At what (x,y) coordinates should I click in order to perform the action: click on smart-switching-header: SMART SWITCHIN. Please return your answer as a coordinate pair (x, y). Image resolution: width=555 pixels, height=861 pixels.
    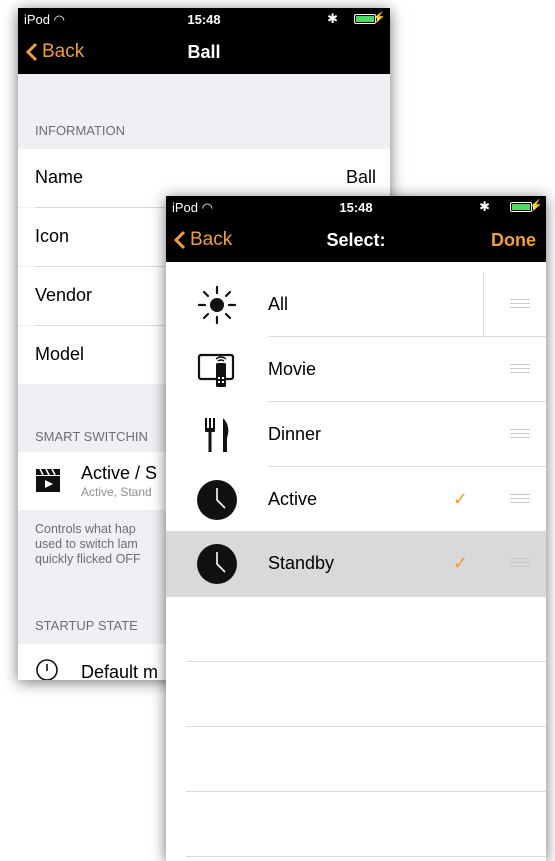
    Looking at the image, I should click on (91, 436).